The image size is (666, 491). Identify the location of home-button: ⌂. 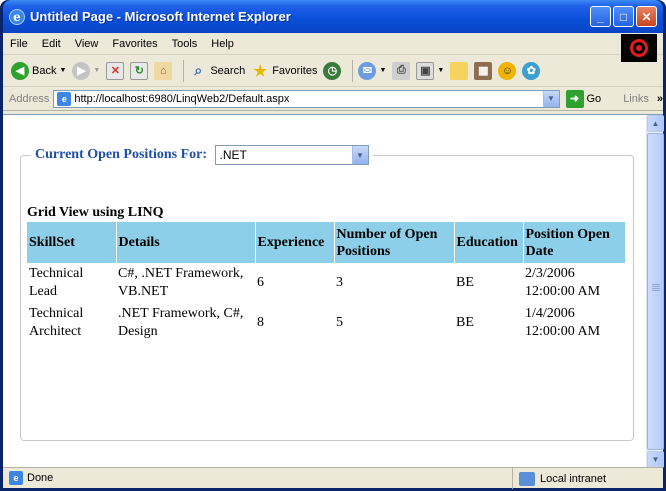
(163, 70).